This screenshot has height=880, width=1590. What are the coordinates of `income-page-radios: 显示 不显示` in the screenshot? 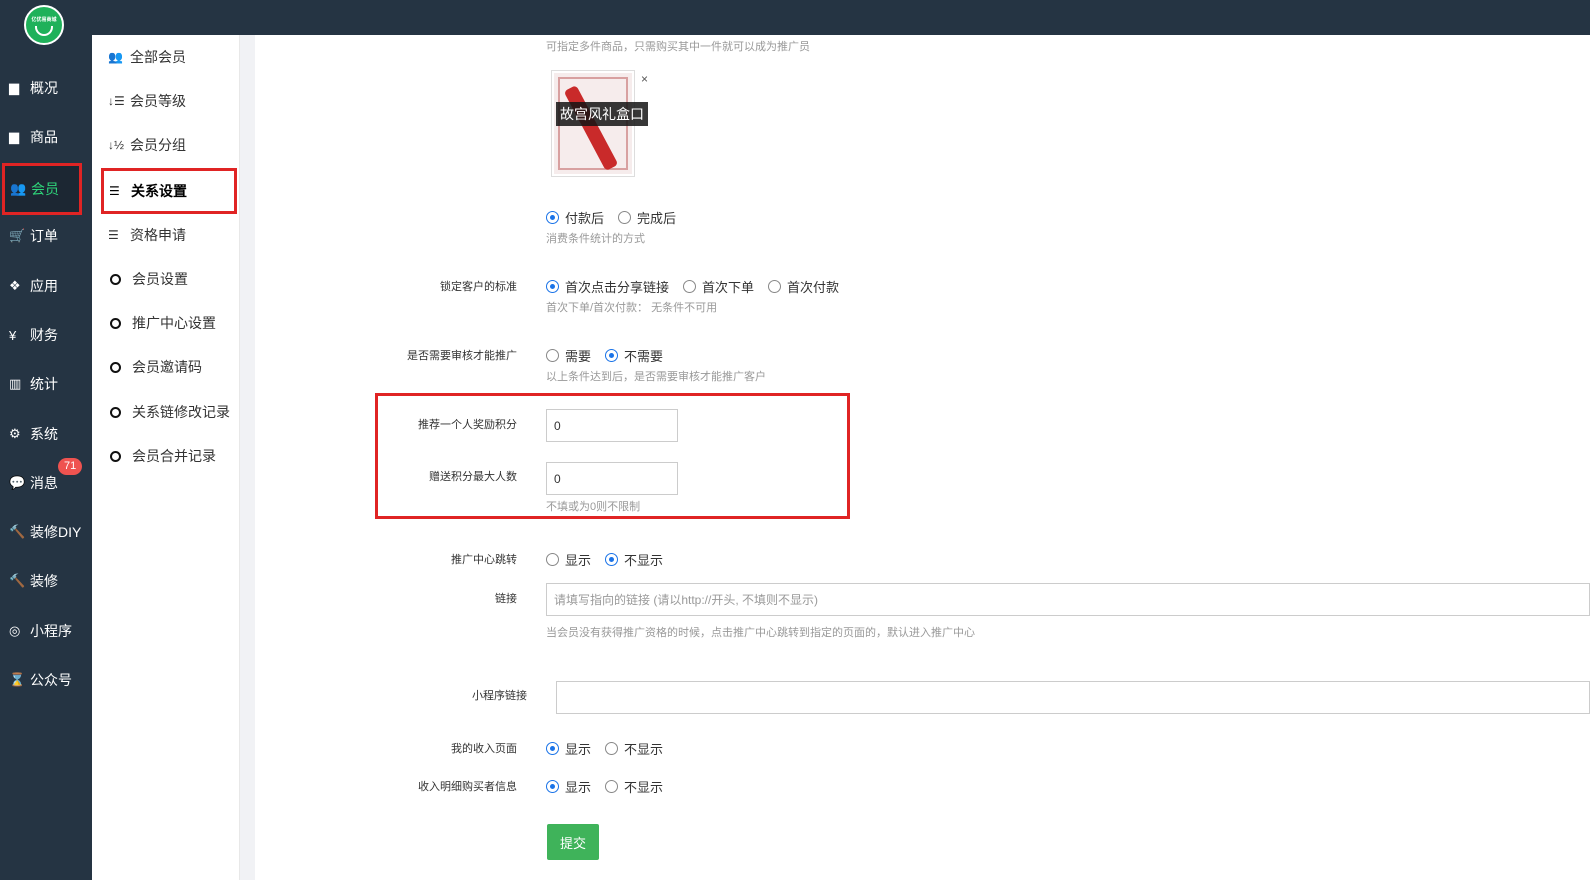 It's located at (611, 748).